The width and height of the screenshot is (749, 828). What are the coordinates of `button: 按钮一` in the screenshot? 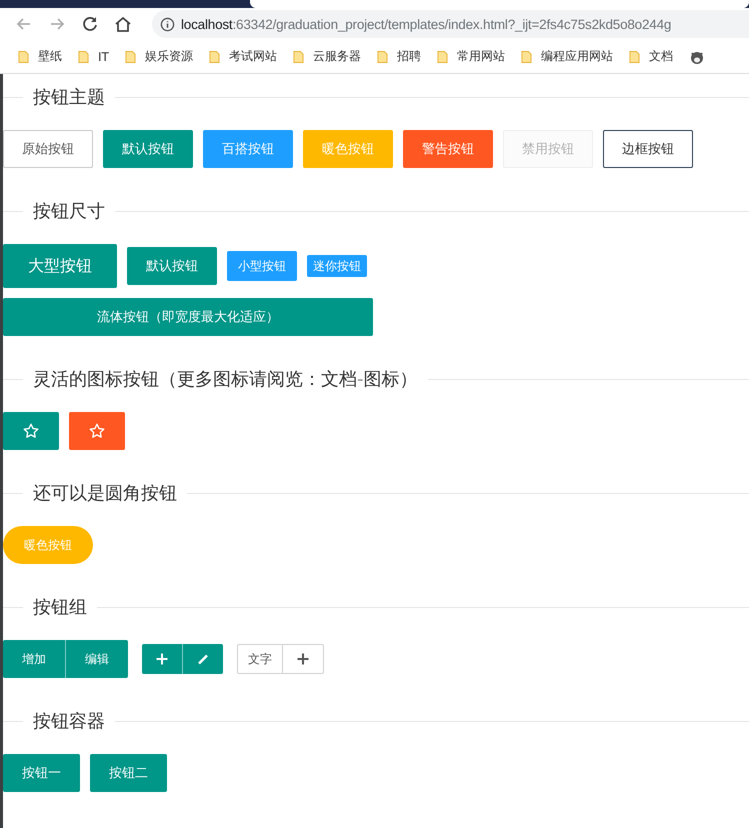 It's located at (41, 773).